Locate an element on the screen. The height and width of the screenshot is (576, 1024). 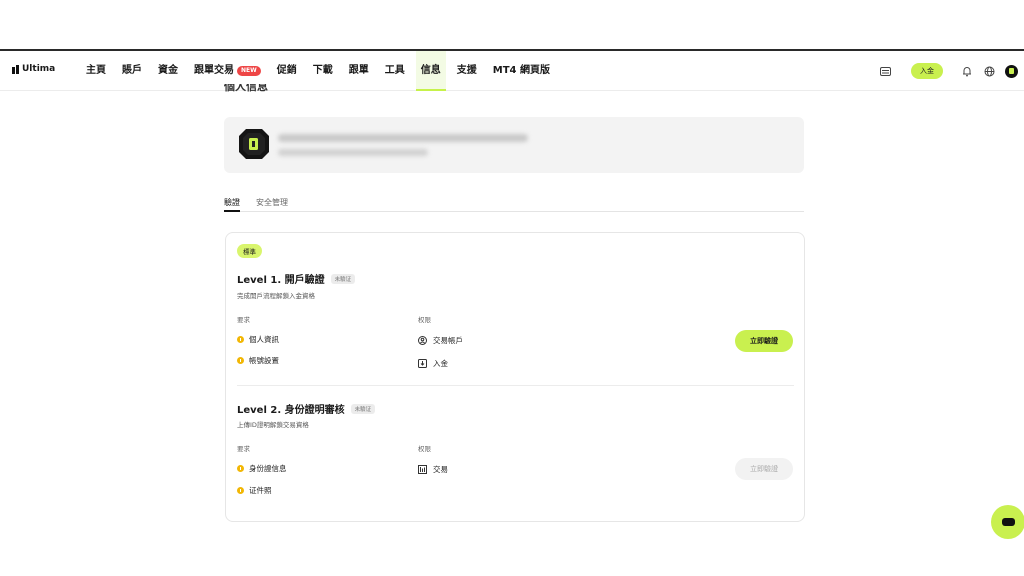
requirement-text: 证件照 is located at coordinates (260, 490).